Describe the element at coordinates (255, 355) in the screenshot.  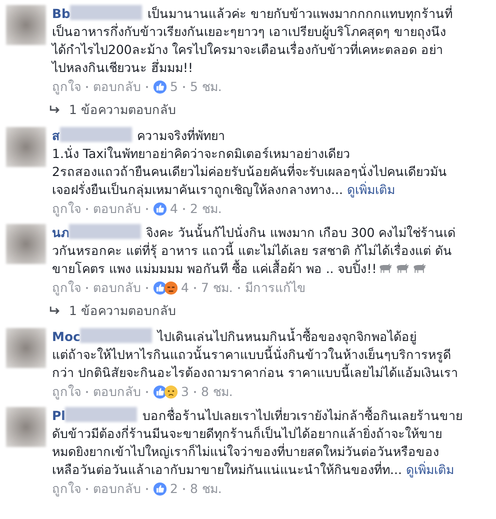
I see `comment-text: Moc ไปเดินเล่นไปกินหนมกินน้ำซื้อของจุกจิกพอได้อยู่ แต่ถ้าจะให้ไปหาไรกินแถวนั้นราคาแบบนี้นั่งกินข้าวในห้างเย็นๆบริการหรูดี กว่า ปกตินิสัยจะกินอะไรต้องถามราคาก่อน ราคาแบบนี้เลยไม่ได้แอ้มเงินเรา` at that location.